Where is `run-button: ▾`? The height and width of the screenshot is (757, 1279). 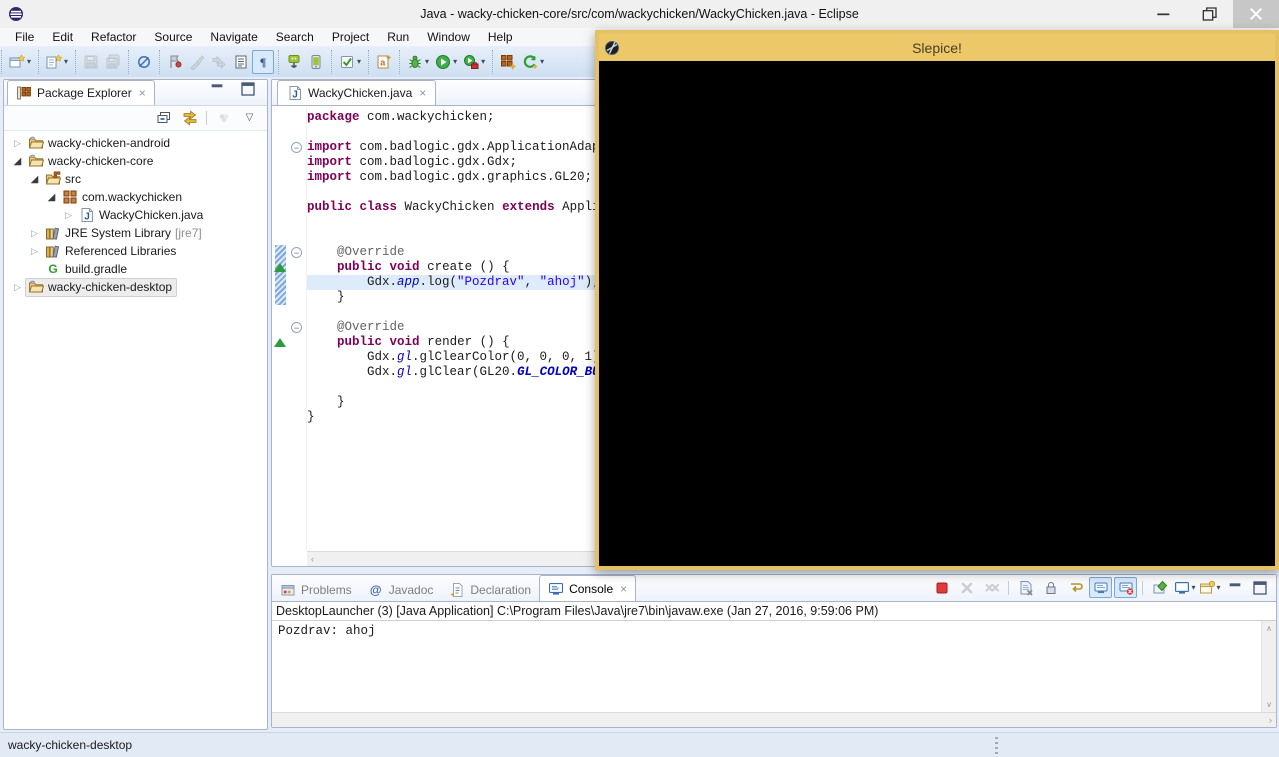 run-button: ▾ is located at coordinates (446, 62).